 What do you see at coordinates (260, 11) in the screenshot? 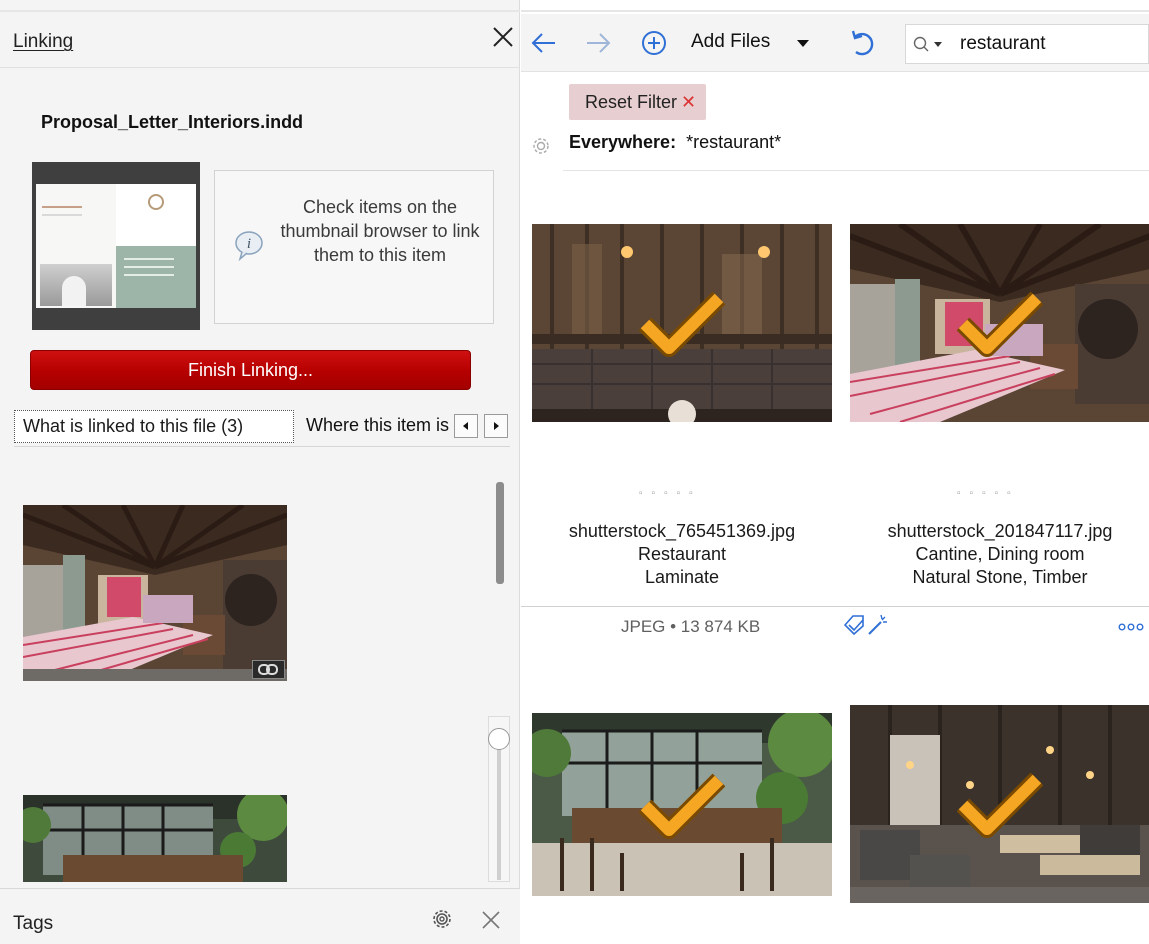
I see `panel-top-divider` at bounding box center [260, 11].